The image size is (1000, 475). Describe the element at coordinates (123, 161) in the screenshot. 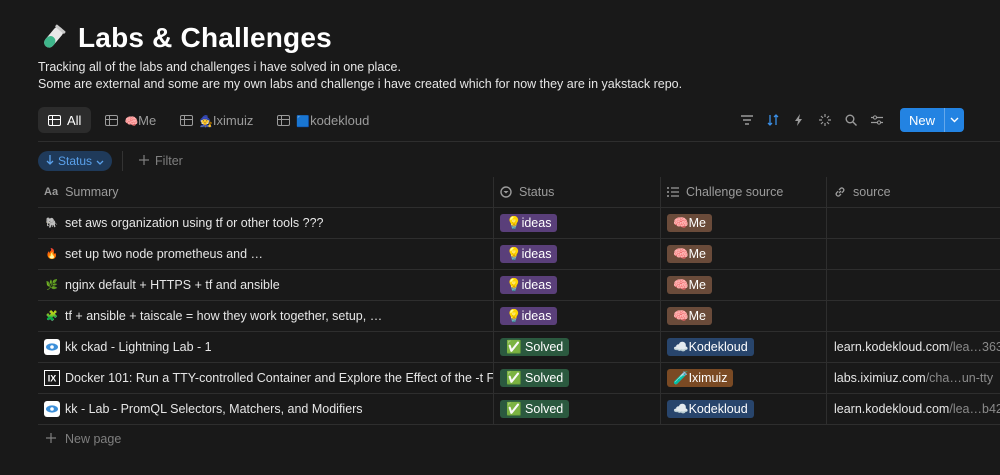

I see `separator` at that location.